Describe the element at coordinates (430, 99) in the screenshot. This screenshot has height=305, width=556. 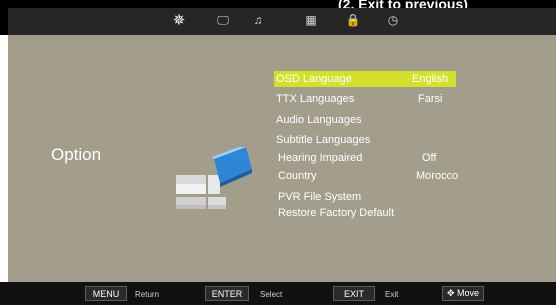
I see `menu-item-value: Farsi` at that location.